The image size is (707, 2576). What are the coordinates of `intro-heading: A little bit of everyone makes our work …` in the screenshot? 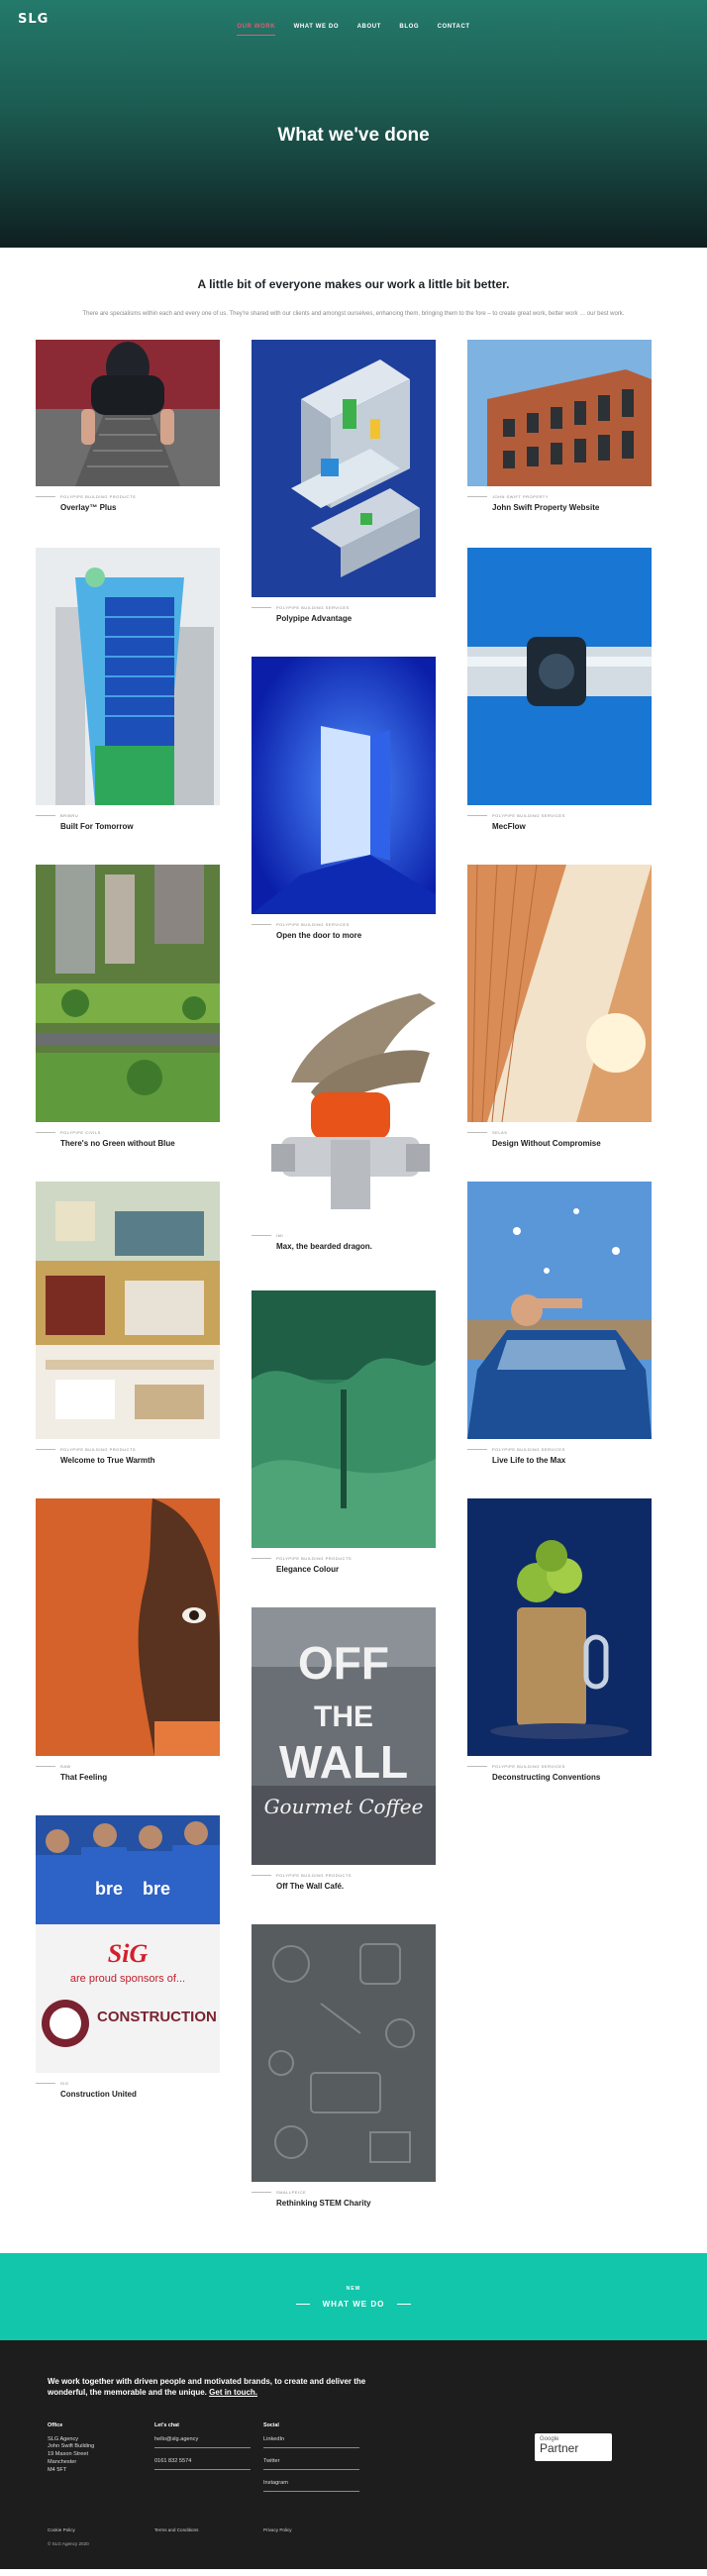 It's located at (353, 284).